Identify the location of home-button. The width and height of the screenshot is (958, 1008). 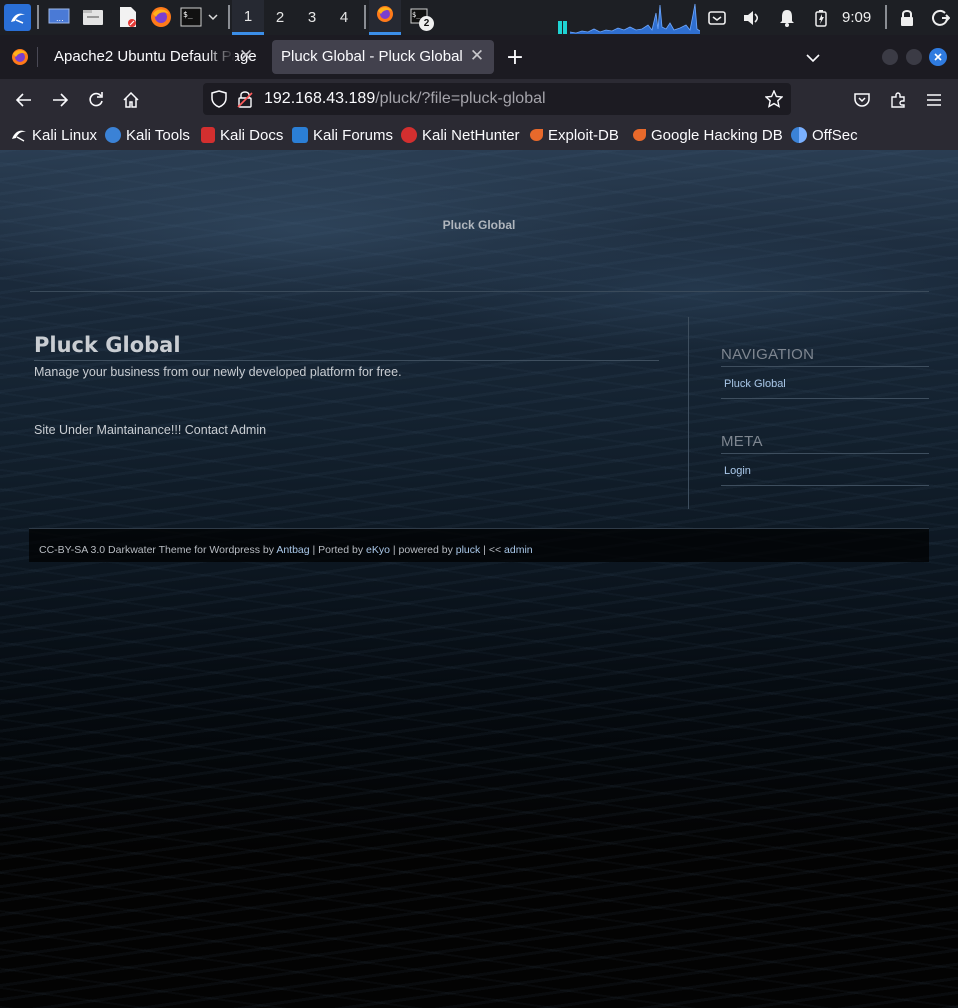
(131, 100).